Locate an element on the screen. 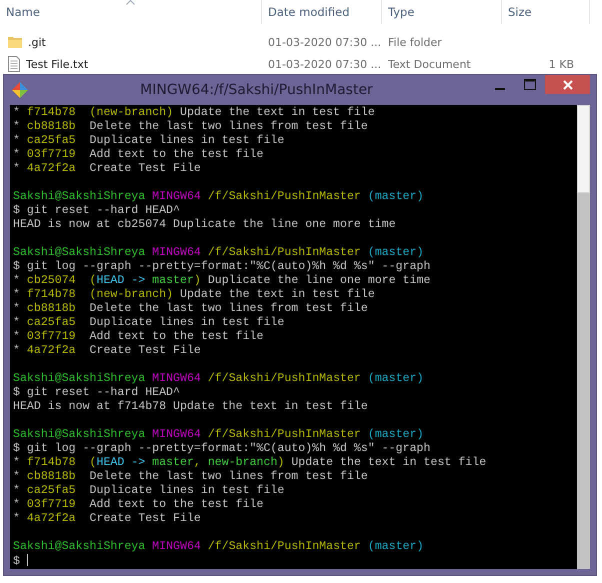 This screenshot has height=583, width=602. column-header: Date modified is located at coordinates (322, 12).